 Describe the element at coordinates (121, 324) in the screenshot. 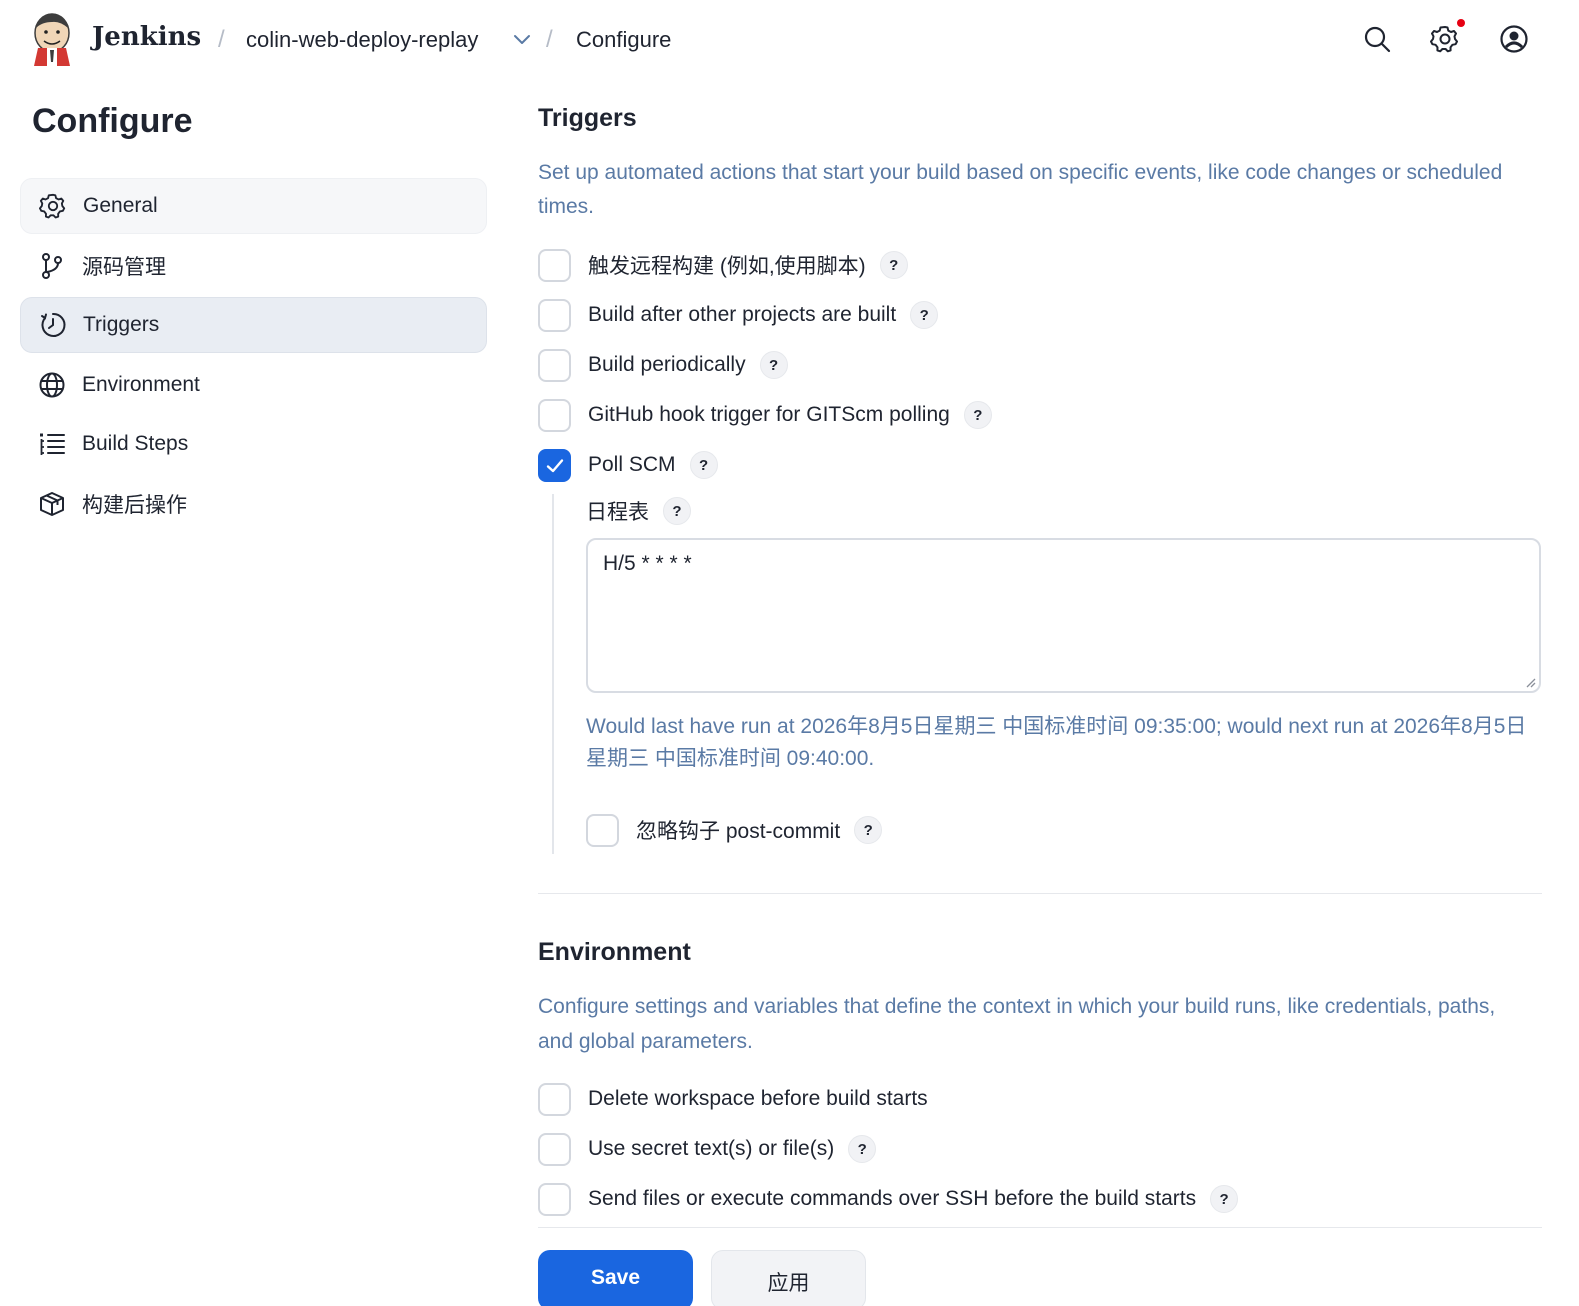

I see `sidebar-item-label: Triggers` at that location.